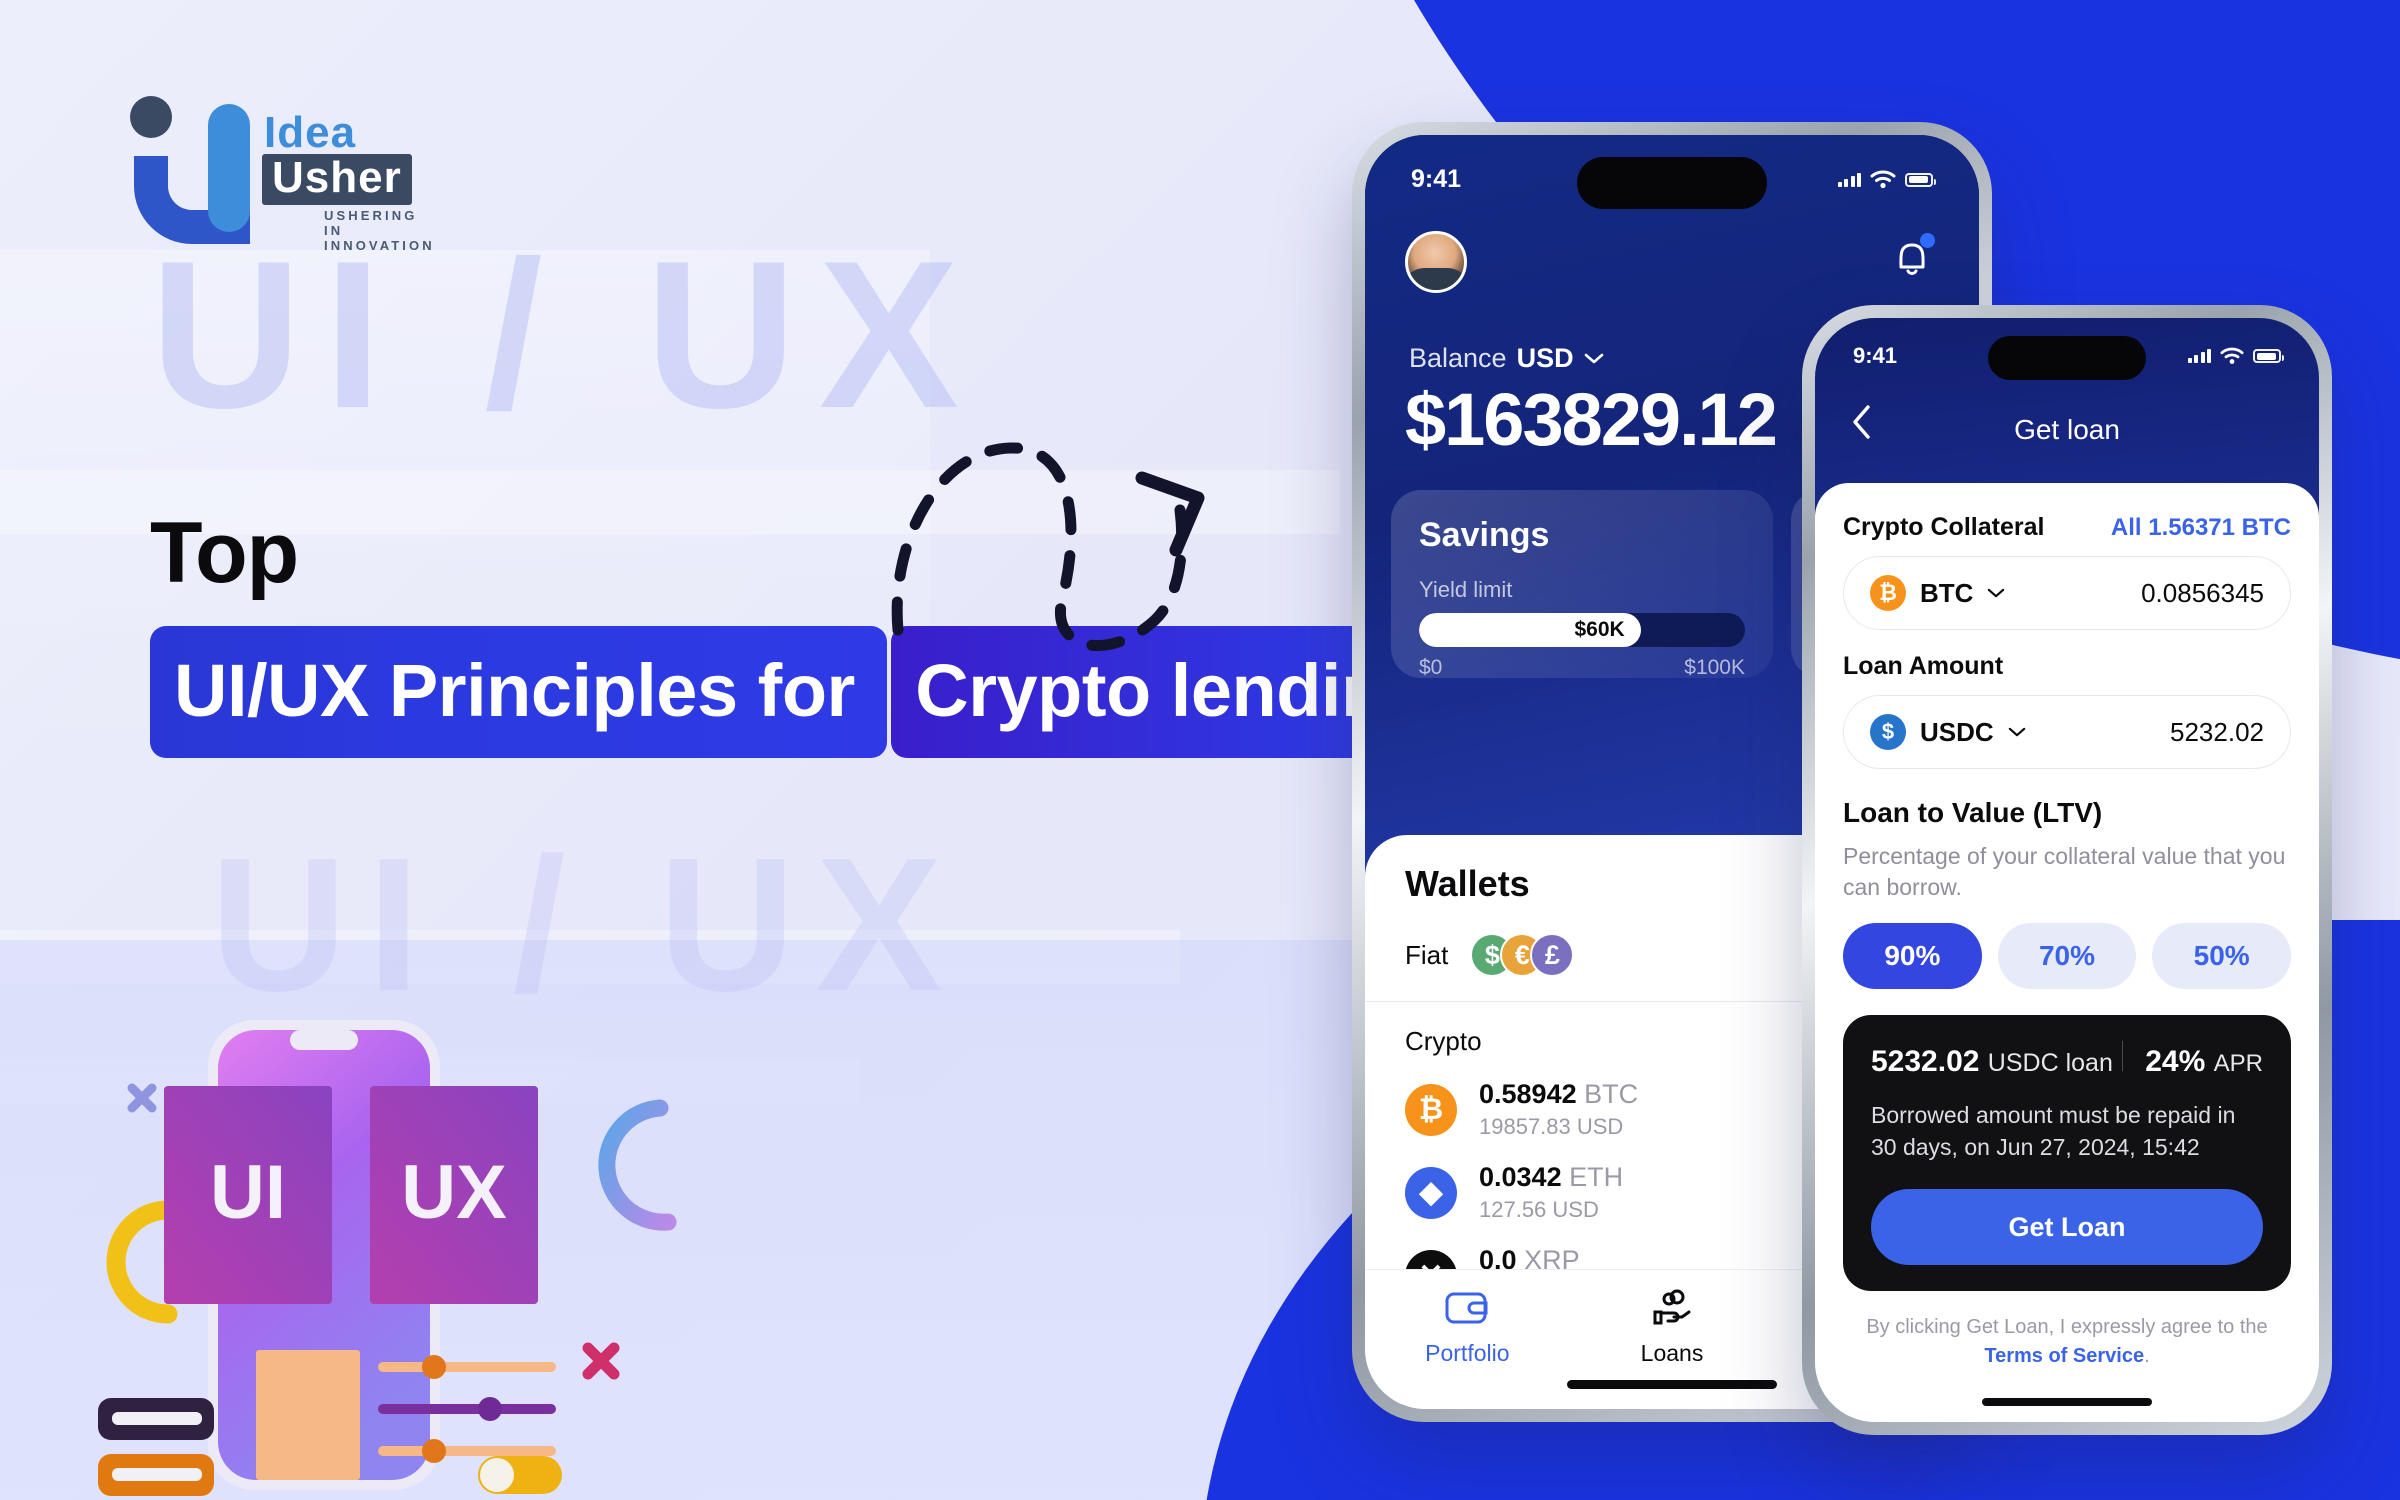 This screenshot has width=2400, height=1500. Describe the element at coordinates (1431, 667) in the screenshot. I see `yield-min: $0` at that location.